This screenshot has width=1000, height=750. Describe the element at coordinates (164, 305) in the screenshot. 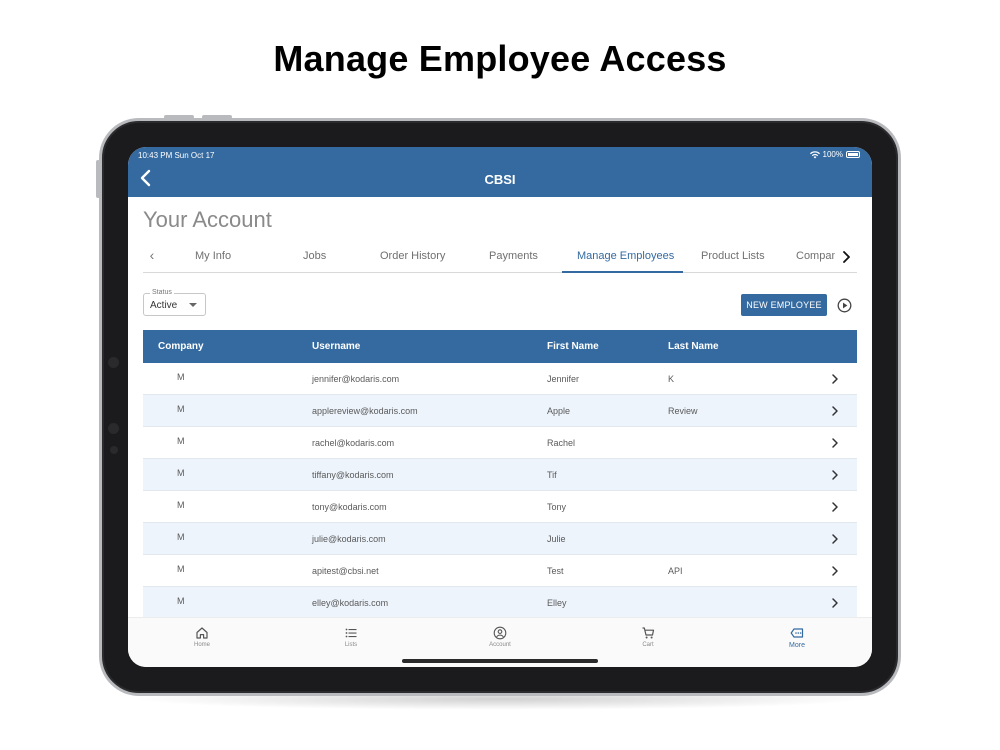

I see `status-filter-value: Active` at that location.